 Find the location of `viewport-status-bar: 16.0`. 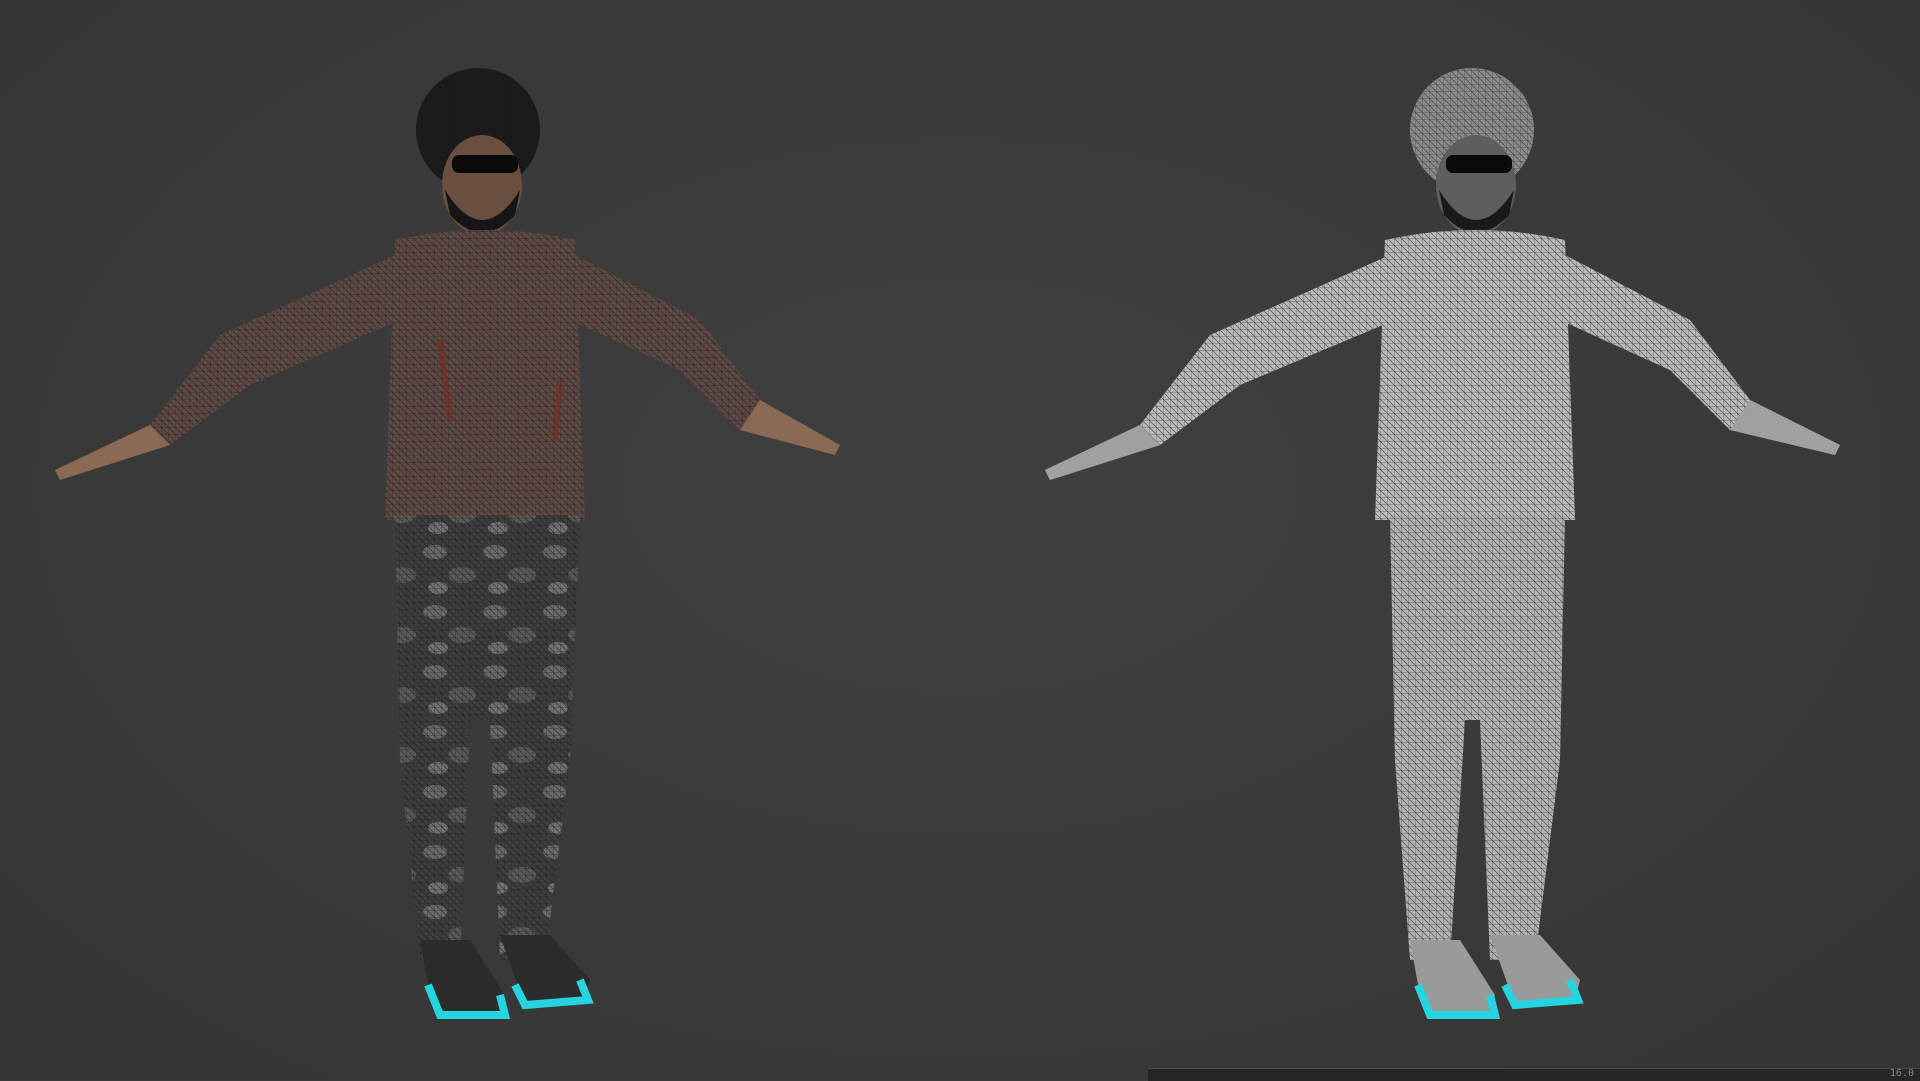

viewport-status-bar: 16.0 is located at coordinates (1534, 1074).